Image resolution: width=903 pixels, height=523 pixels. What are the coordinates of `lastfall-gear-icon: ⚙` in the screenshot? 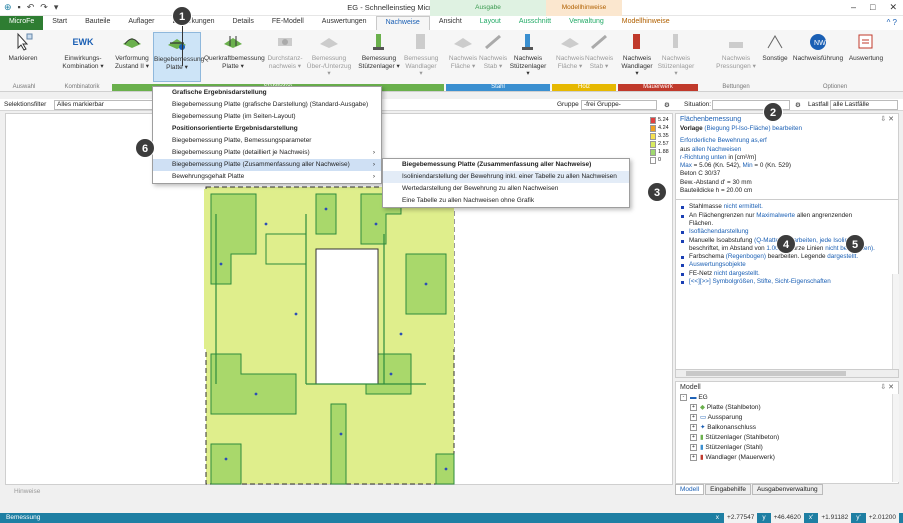 It's located at (798, 105).